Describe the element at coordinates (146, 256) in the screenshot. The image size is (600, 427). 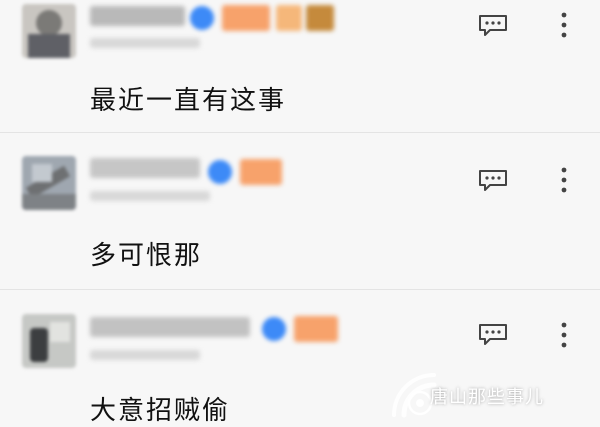
I see `comment-text: 多可恨那` at that location.